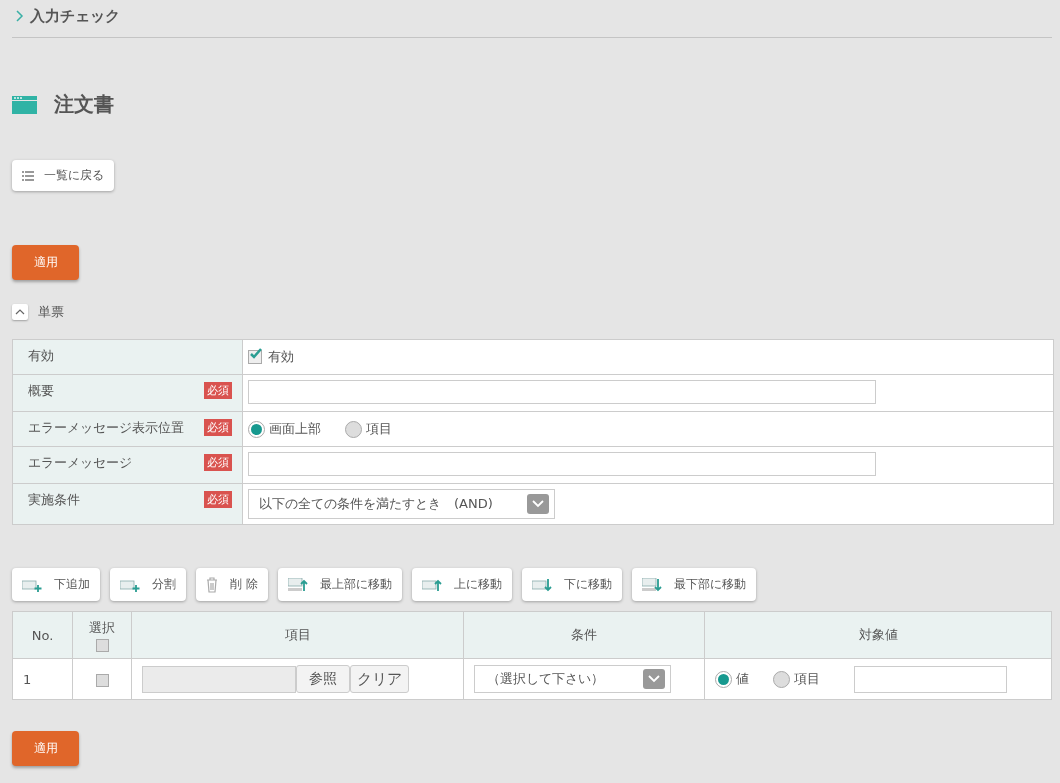  Describe the element at coordinates (42, 679) in the screenshot. I see `row-number: 1` at that location.